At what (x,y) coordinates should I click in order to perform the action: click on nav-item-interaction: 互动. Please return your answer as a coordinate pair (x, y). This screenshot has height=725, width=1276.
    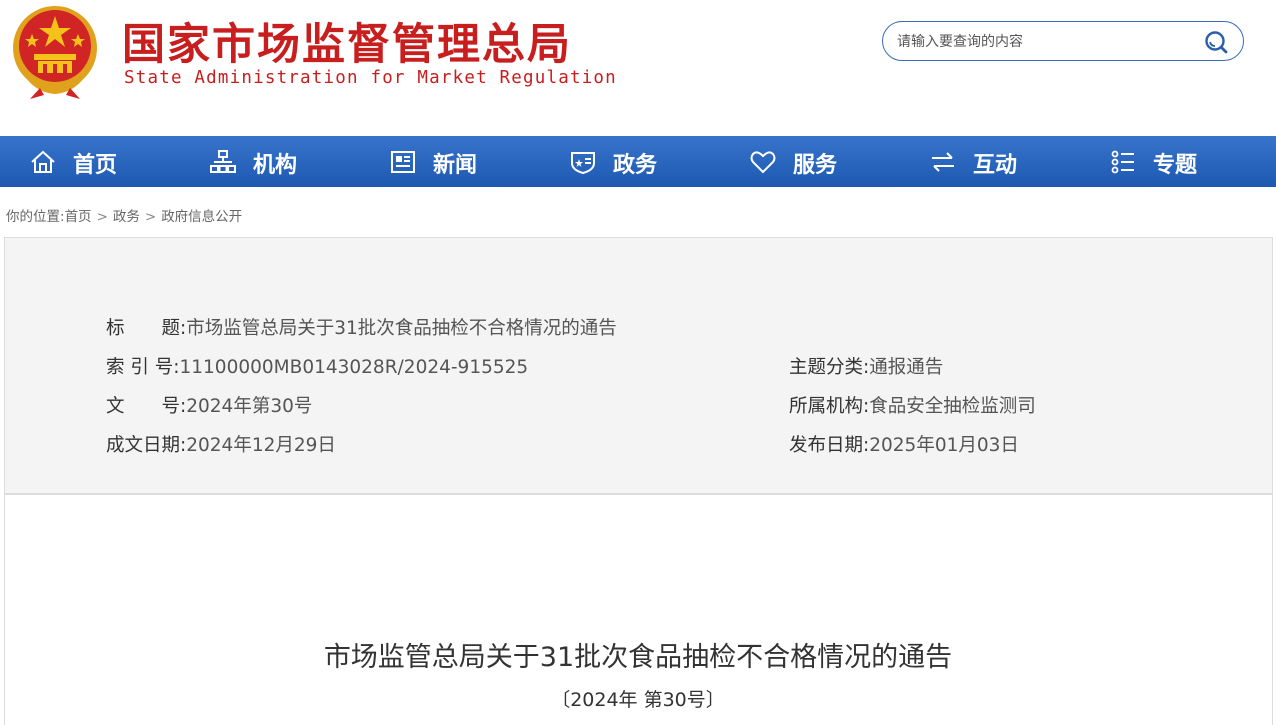
    Looking at the image, I should click on (1015, 161).